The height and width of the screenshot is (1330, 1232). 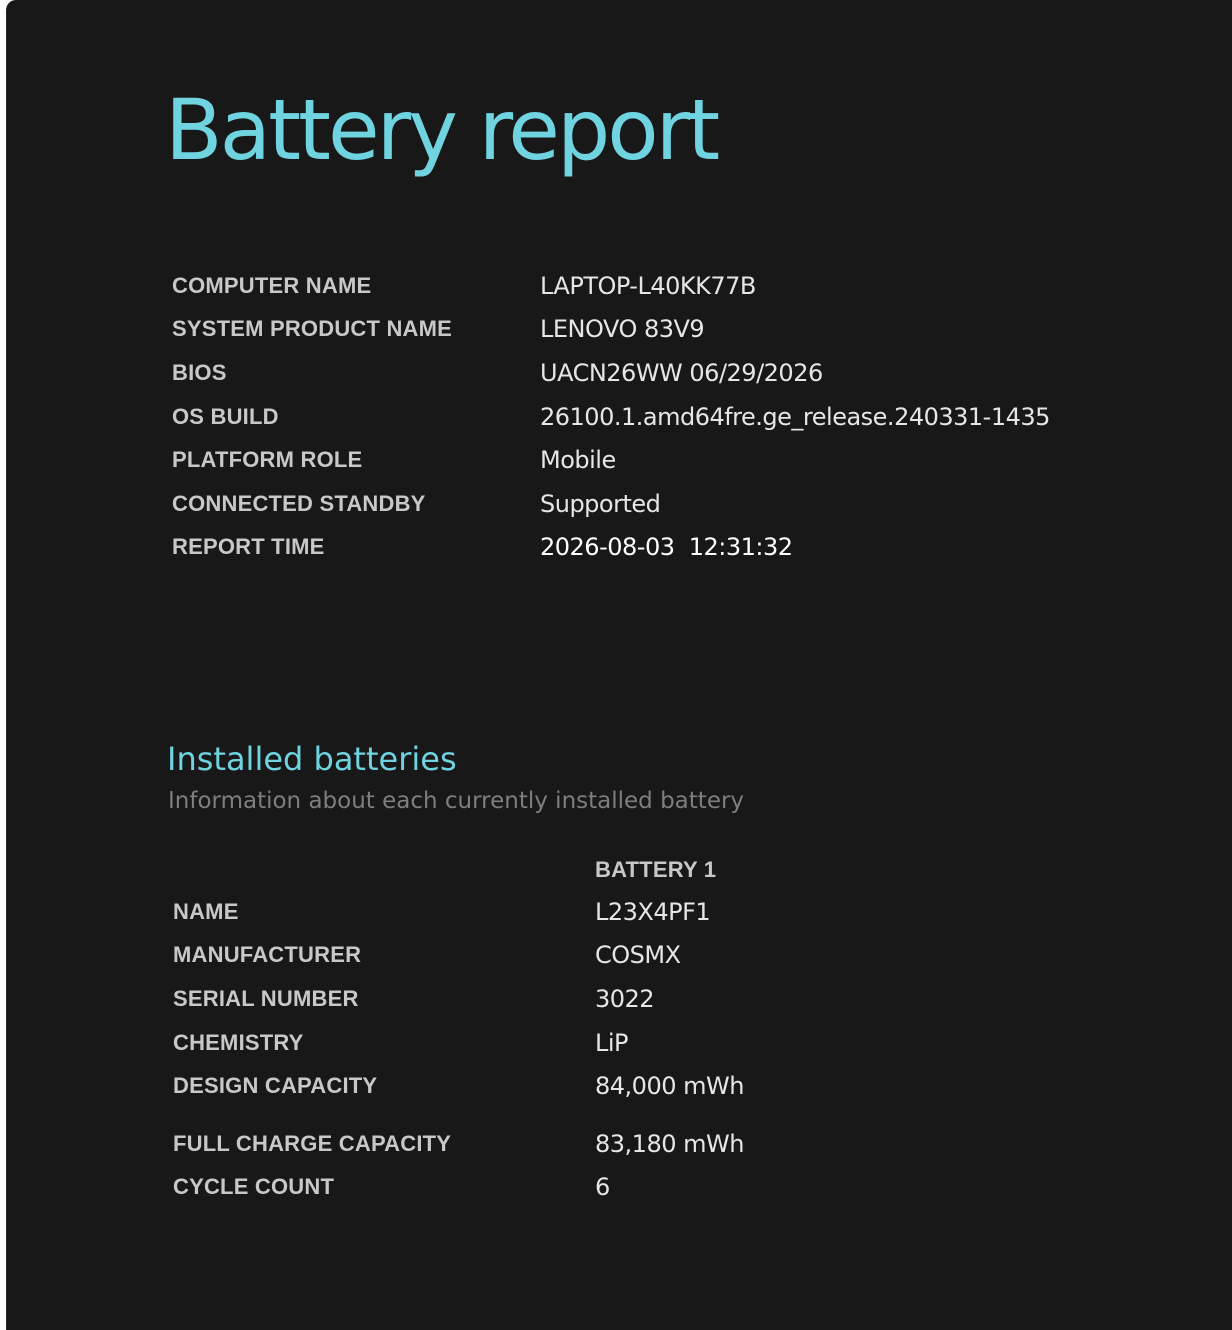 I want to click on battery-info-row: CYCLE COUNT 6, so click(x=595, y=1188).